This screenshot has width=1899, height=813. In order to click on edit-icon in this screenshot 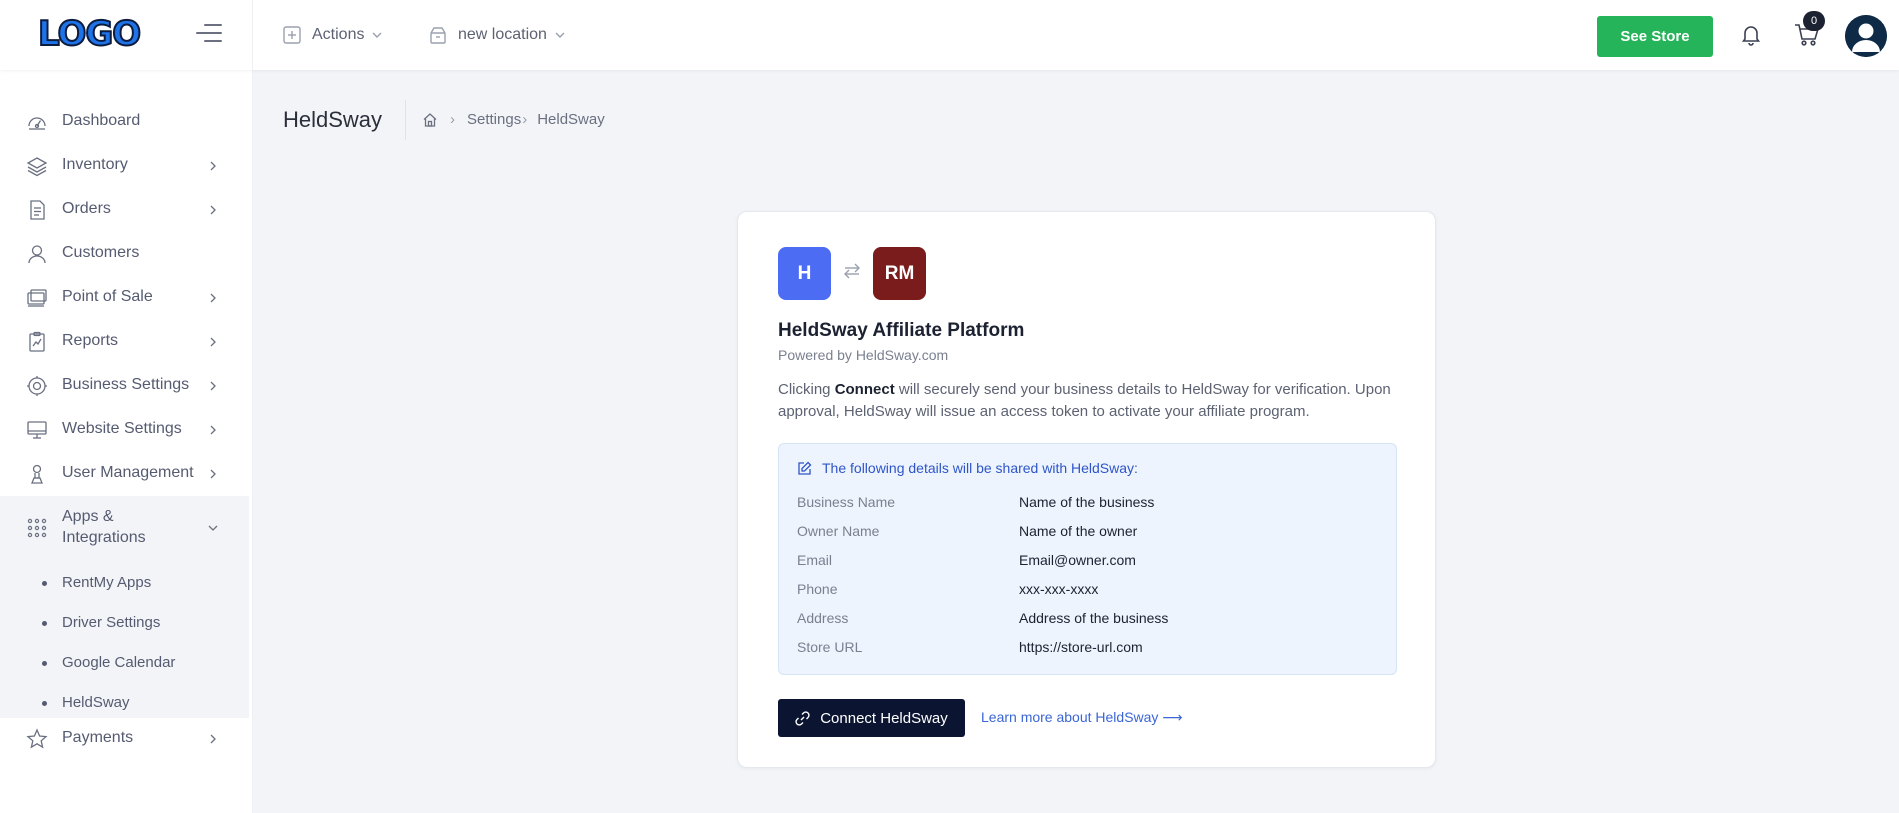, I will do `click(805, 468)`.